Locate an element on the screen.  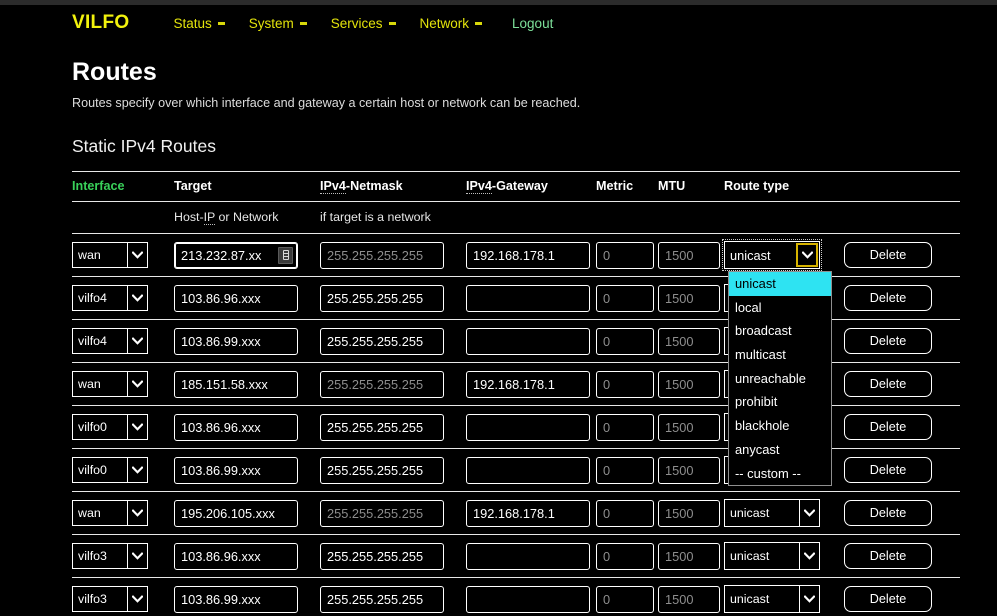
nav-item-logout: Logout is located at coordinates (532, 23).